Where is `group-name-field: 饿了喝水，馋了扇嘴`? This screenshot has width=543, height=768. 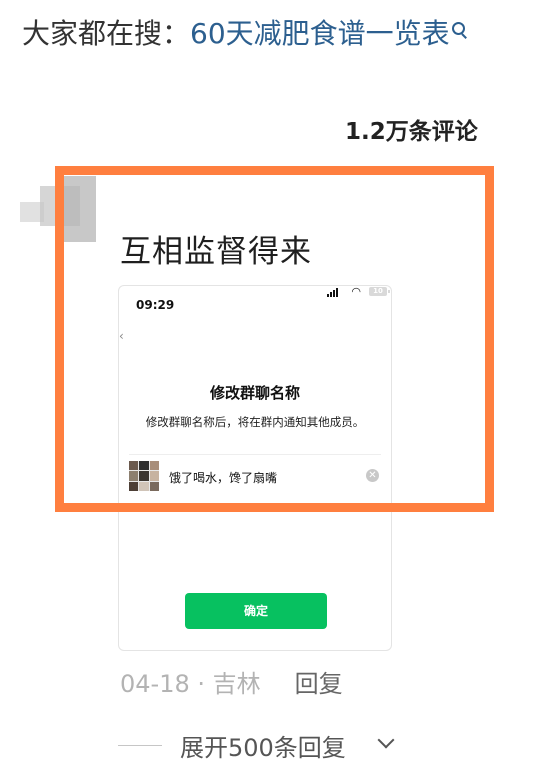 group-name-field: 饿了喝水，馋了扇嘴 is located at coordinates (223, 478).